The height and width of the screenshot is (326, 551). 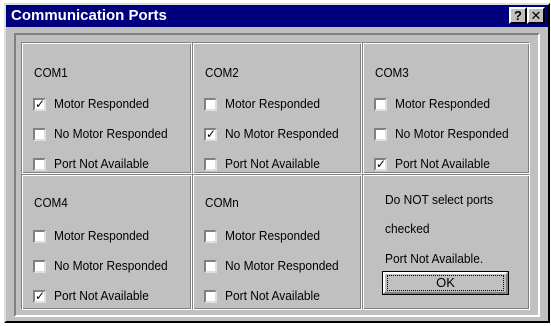 I want to click on port-name: COMn, so click(x=222, y=202).